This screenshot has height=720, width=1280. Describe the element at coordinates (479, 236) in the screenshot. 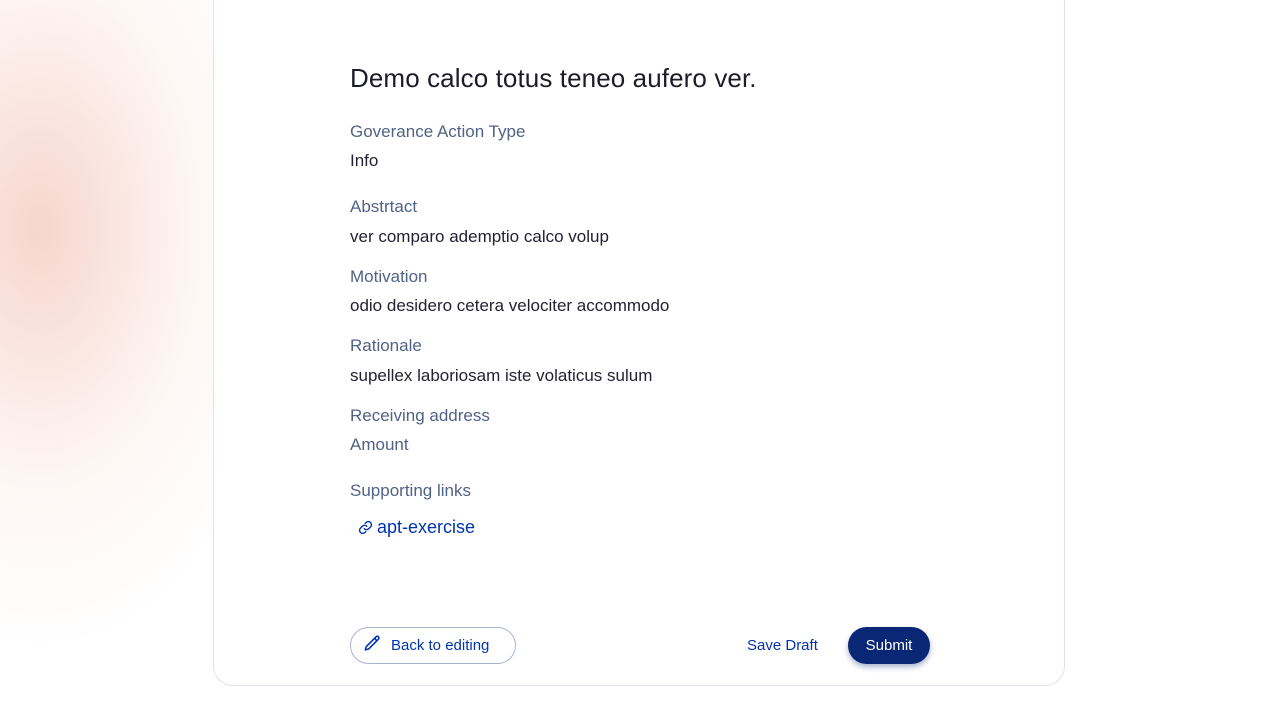

I see `abstract-value: ver comparo ademptio calco volup` at that location.